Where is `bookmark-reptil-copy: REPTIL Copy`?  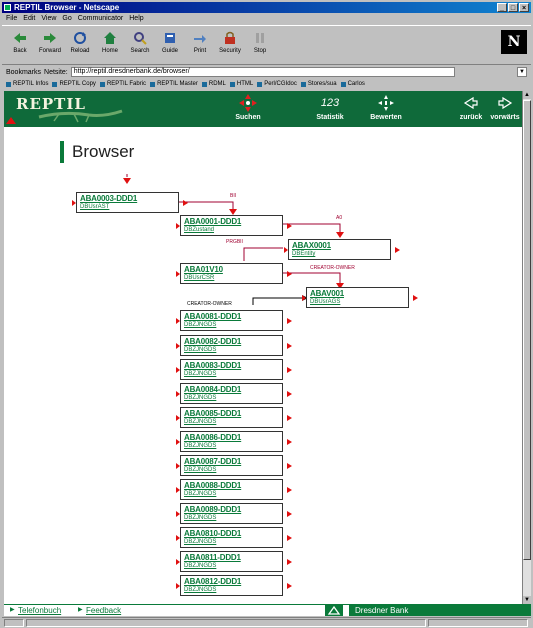 bookmark-reptil-copy: REPTIL Copy is located at coordinates (74, 84).